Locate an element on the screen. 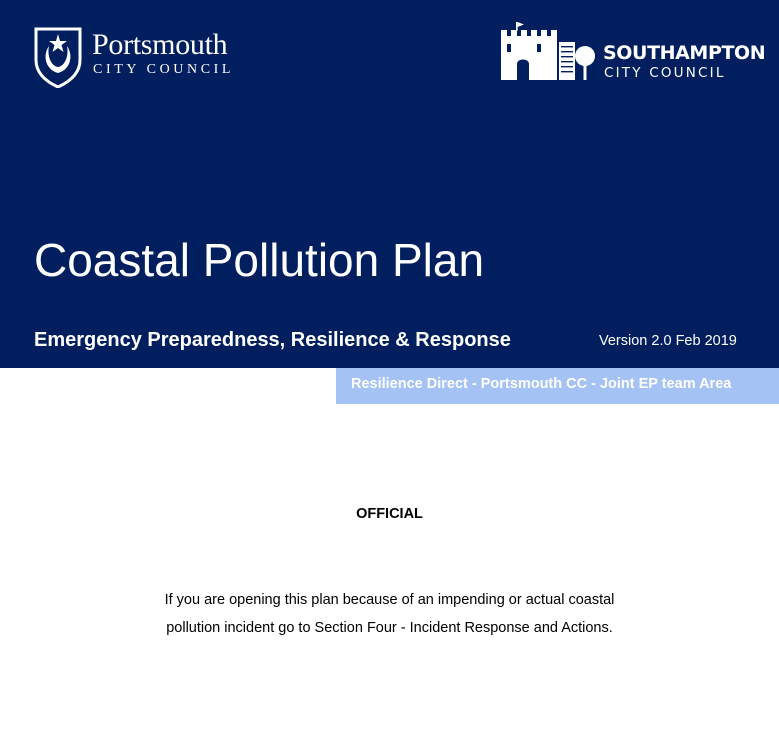 The width and height of the screenshot is (779, 742). document-version: Version 2.0 Feb 2019 is located at coordinates (668, 341).